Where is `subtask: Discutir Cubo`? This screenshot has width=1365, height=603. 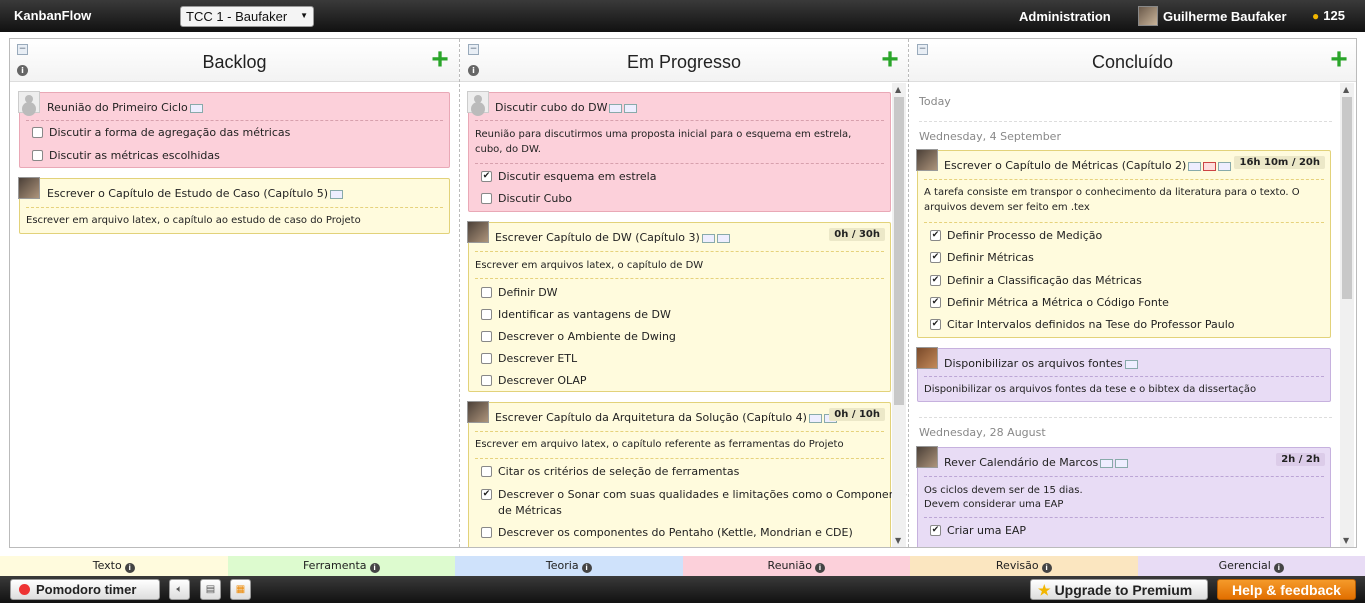 subtask: Discutir Cubo is located at coordinates (526, 198).